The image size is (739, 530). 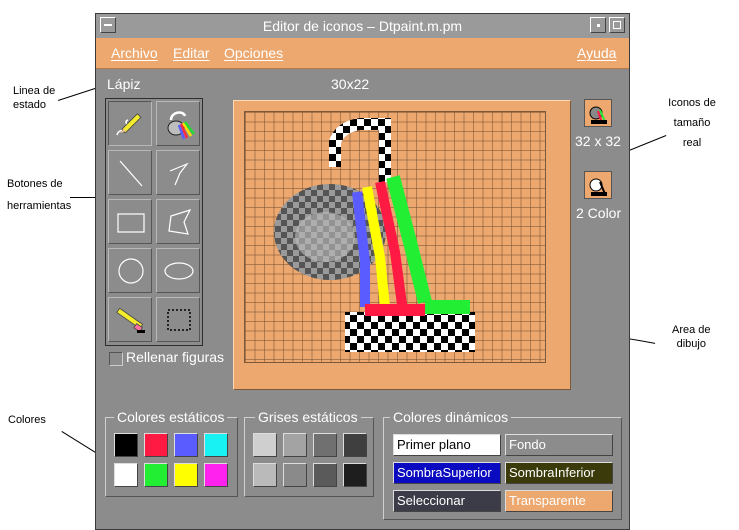 What do you see at coordinates (171, 417) in the screenshot?
I see `static-colors-title: Colores estáticos` at bounding box center [171, 417].